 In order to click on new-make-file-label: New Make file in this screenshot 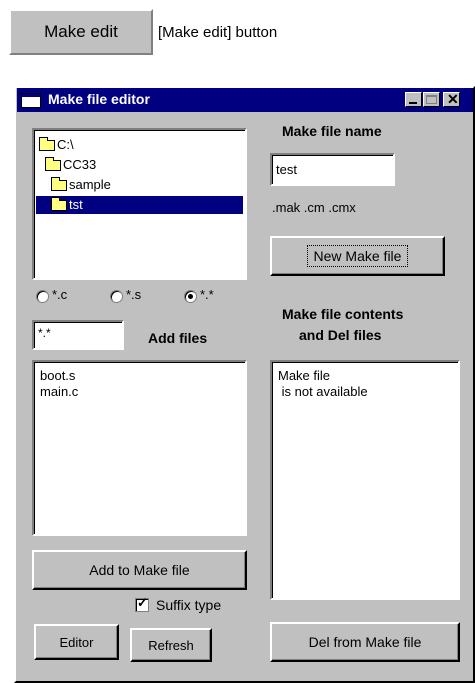, I will do `click(357, 256)`.